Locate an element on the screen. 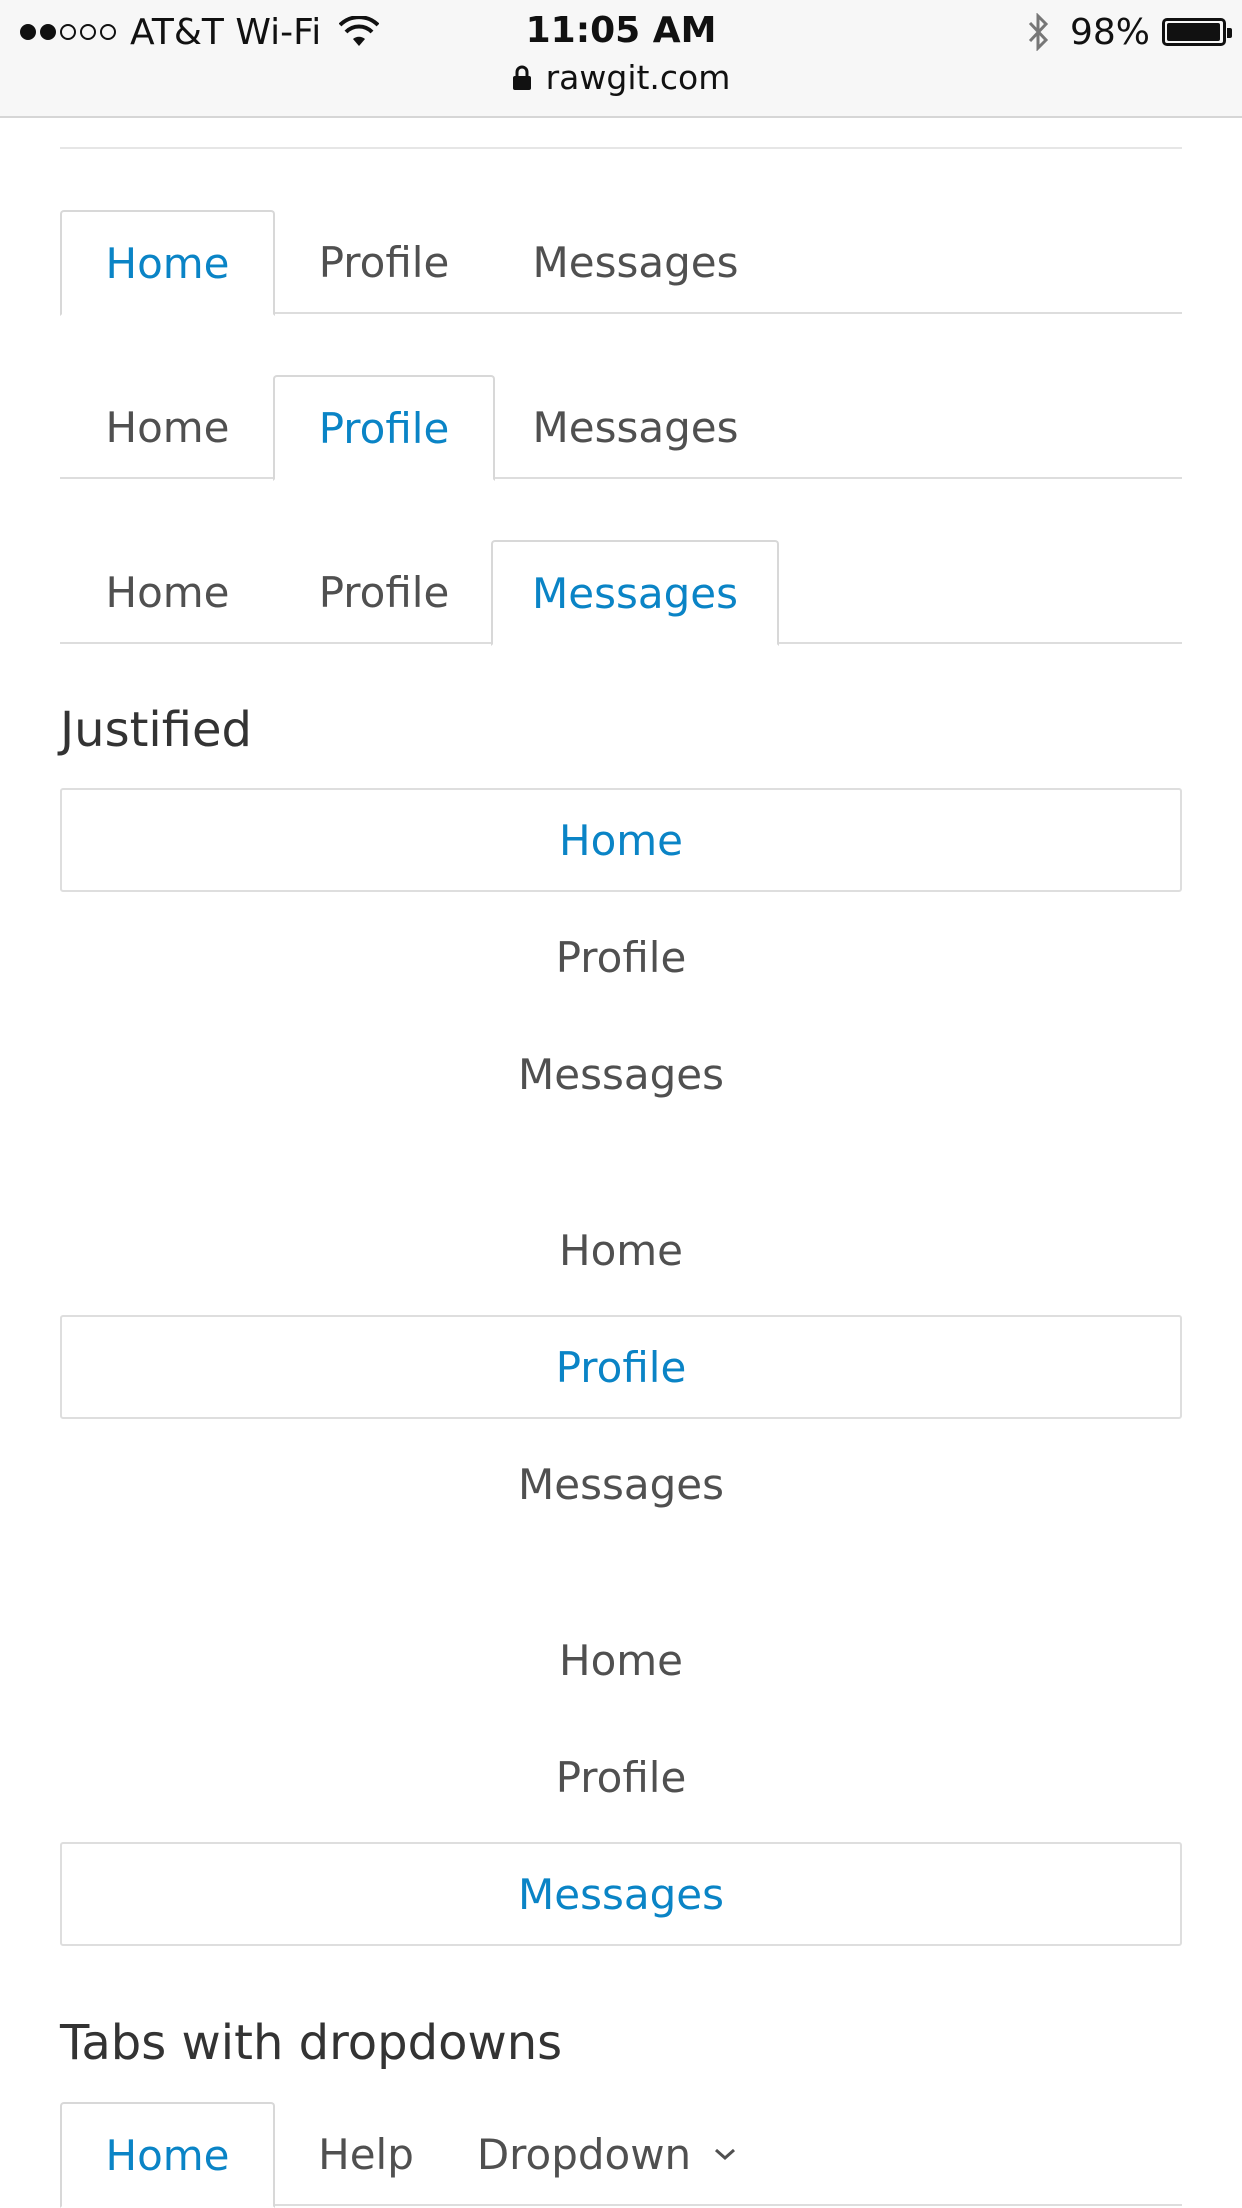 This screenshot has height=2208, width=1242. section-heading-justified: Justified is located at coordinates (156, 730).